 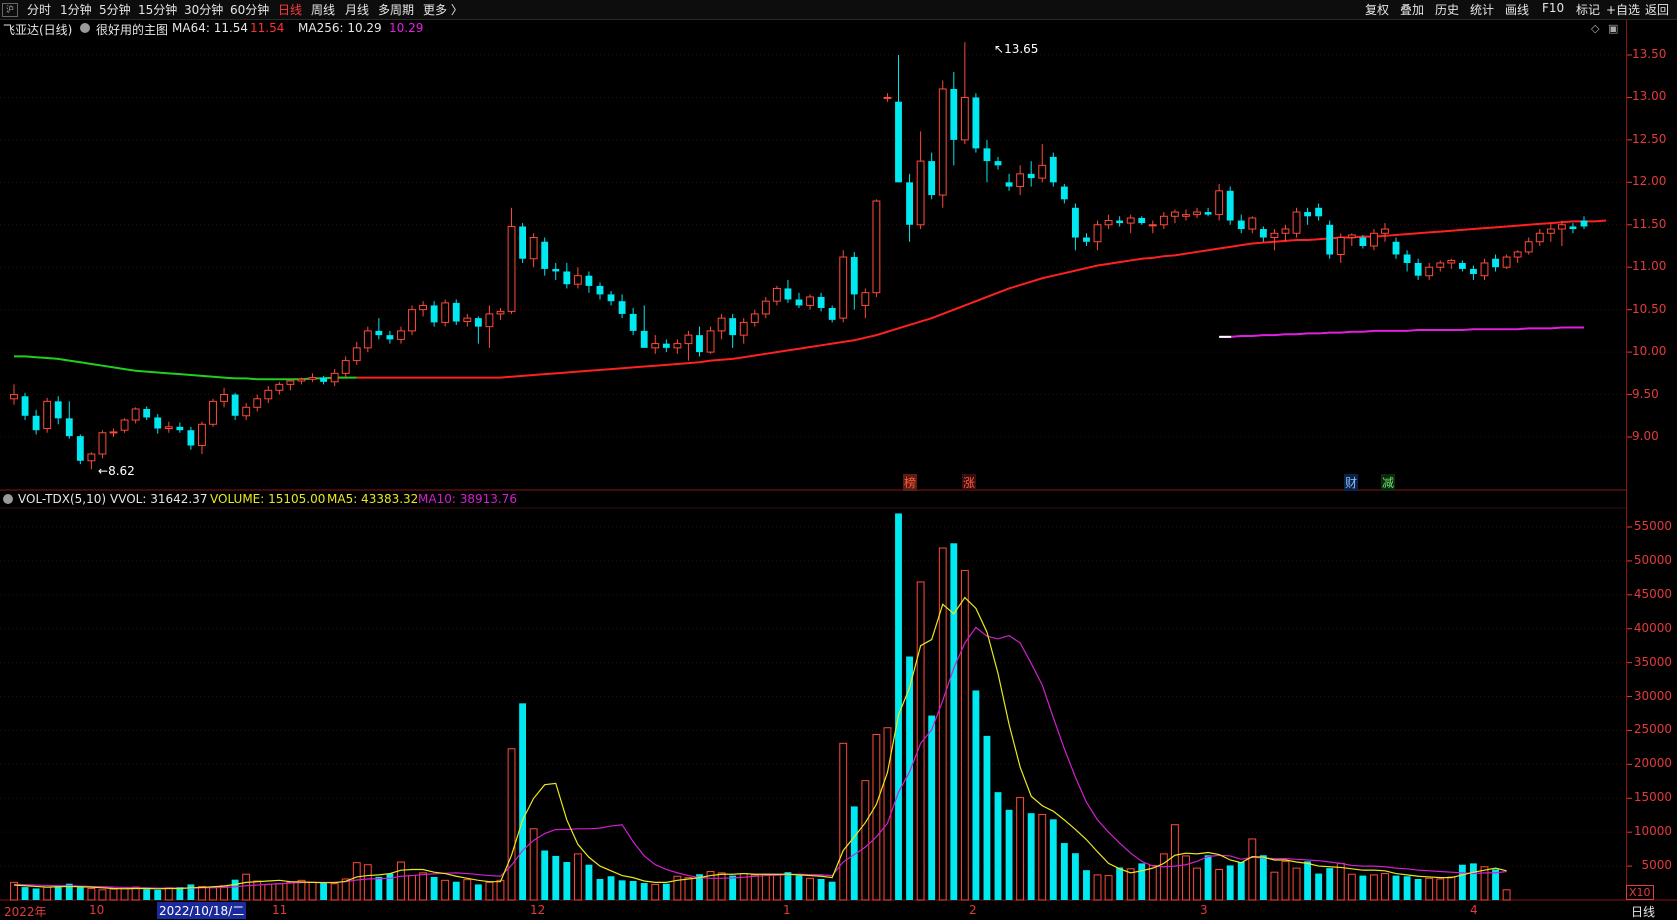 I want to click on volume-tick-label: 35000, so click(x=1652, y=661).